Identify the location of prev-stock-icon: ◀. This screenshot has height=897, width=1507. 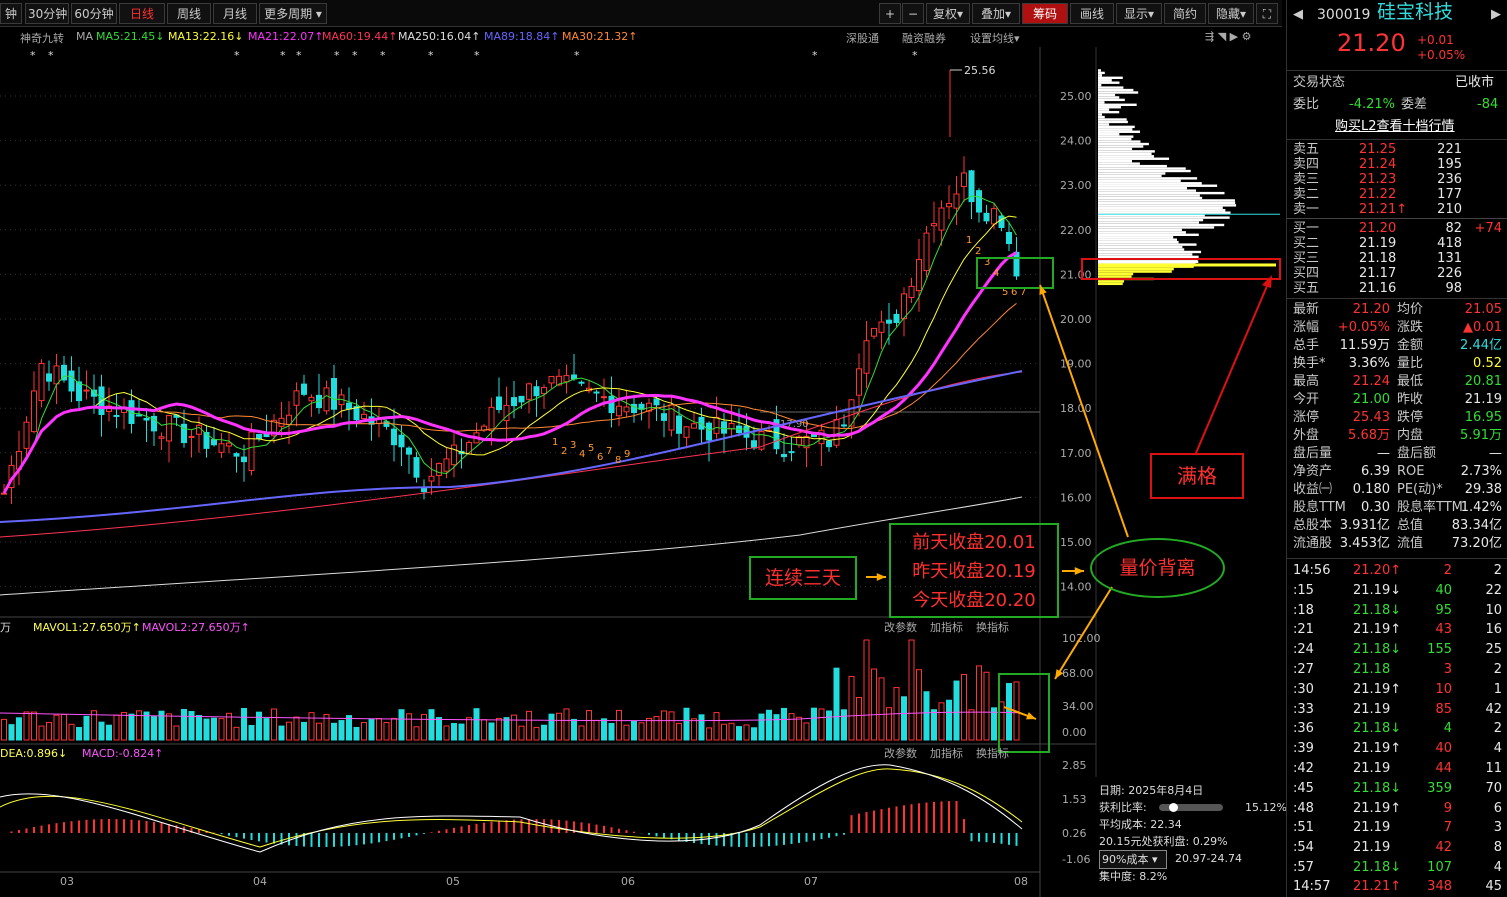
(1298, 15).